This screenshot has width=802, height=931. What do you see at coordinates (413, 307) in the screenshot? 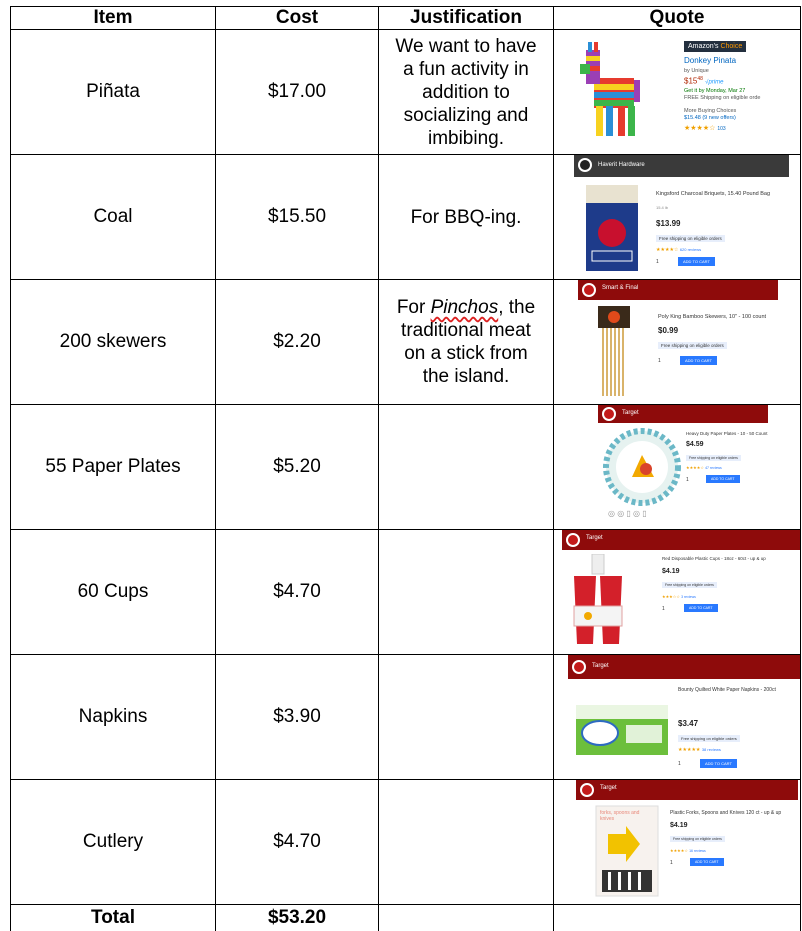
I see `justification-text: For` at bounding box center [413, 307].